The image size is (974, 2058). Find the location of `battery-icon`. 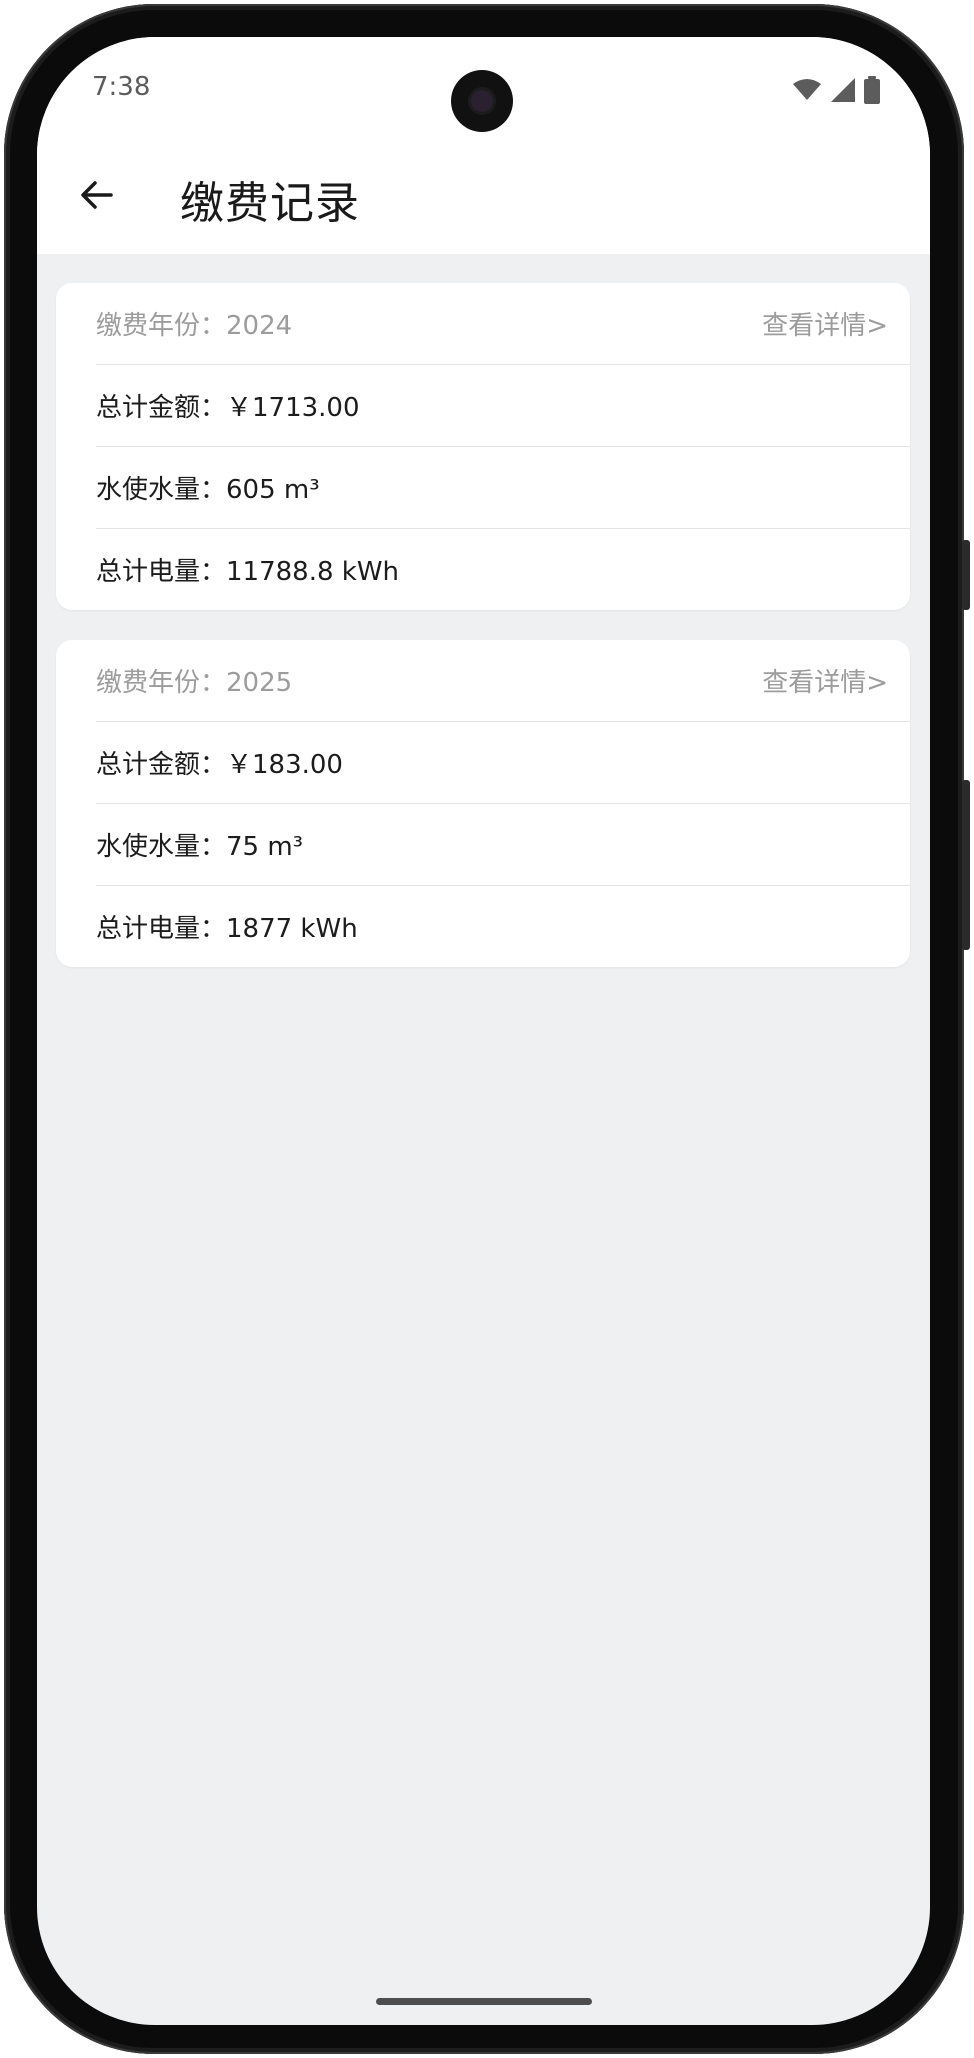

battery-icon is located at coordinates (872, 90).